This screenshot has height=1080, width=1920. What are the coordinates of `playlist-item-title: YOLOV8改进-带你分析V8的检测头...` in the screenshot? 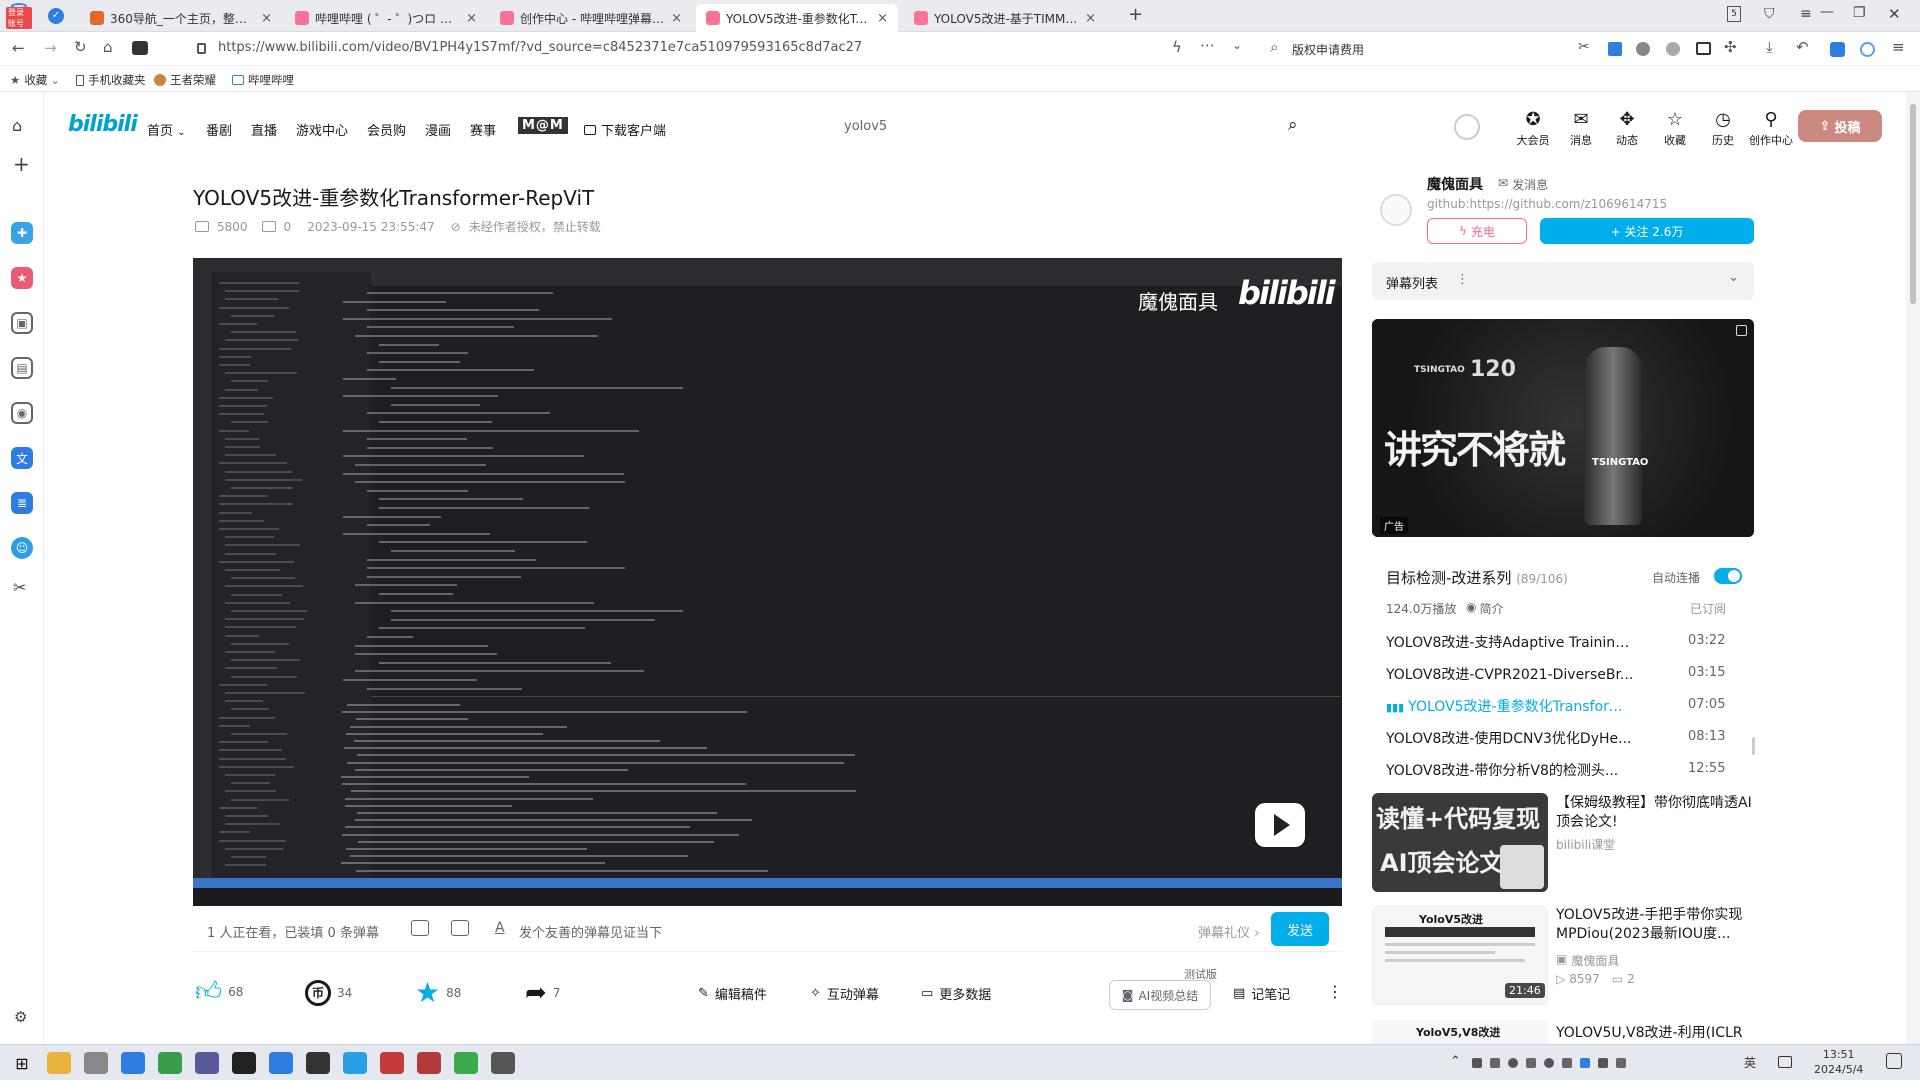 It's located at (1510, 770).